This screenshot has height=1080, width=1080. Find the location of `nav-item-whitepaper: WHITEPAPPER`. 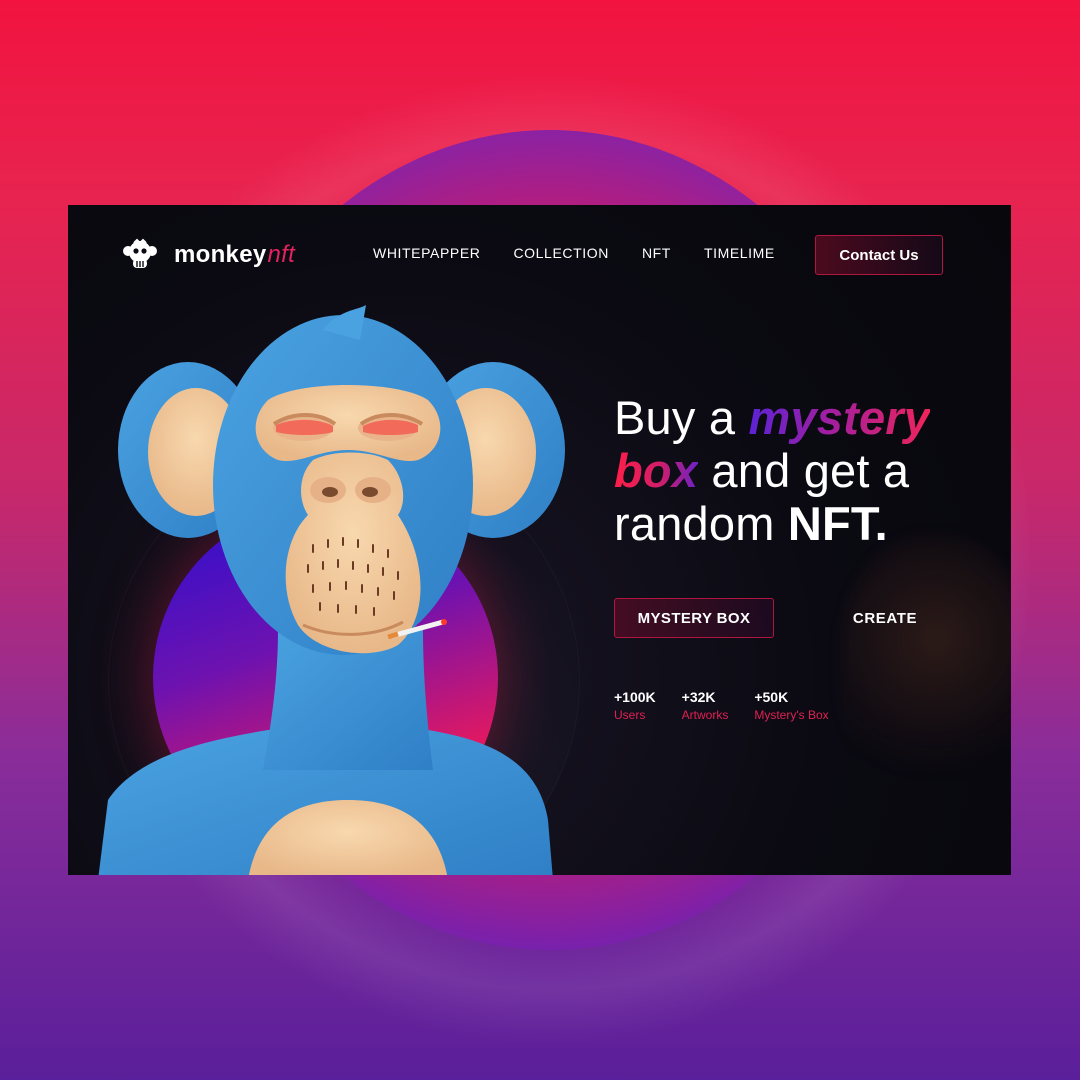

nav-item-whitepaper: WHITEPAPPER is located at coordinates (426, 253).